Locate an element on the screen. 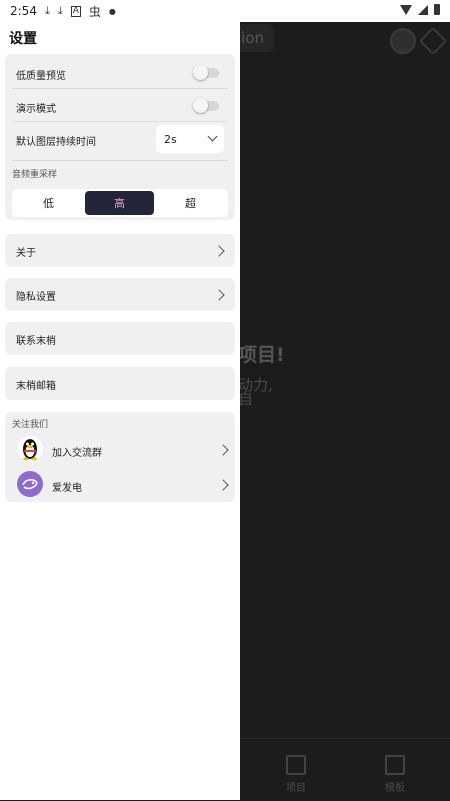 This screenshot has width=450, height=801. drawer-title: 设置 is located at coordinates (23, 39).